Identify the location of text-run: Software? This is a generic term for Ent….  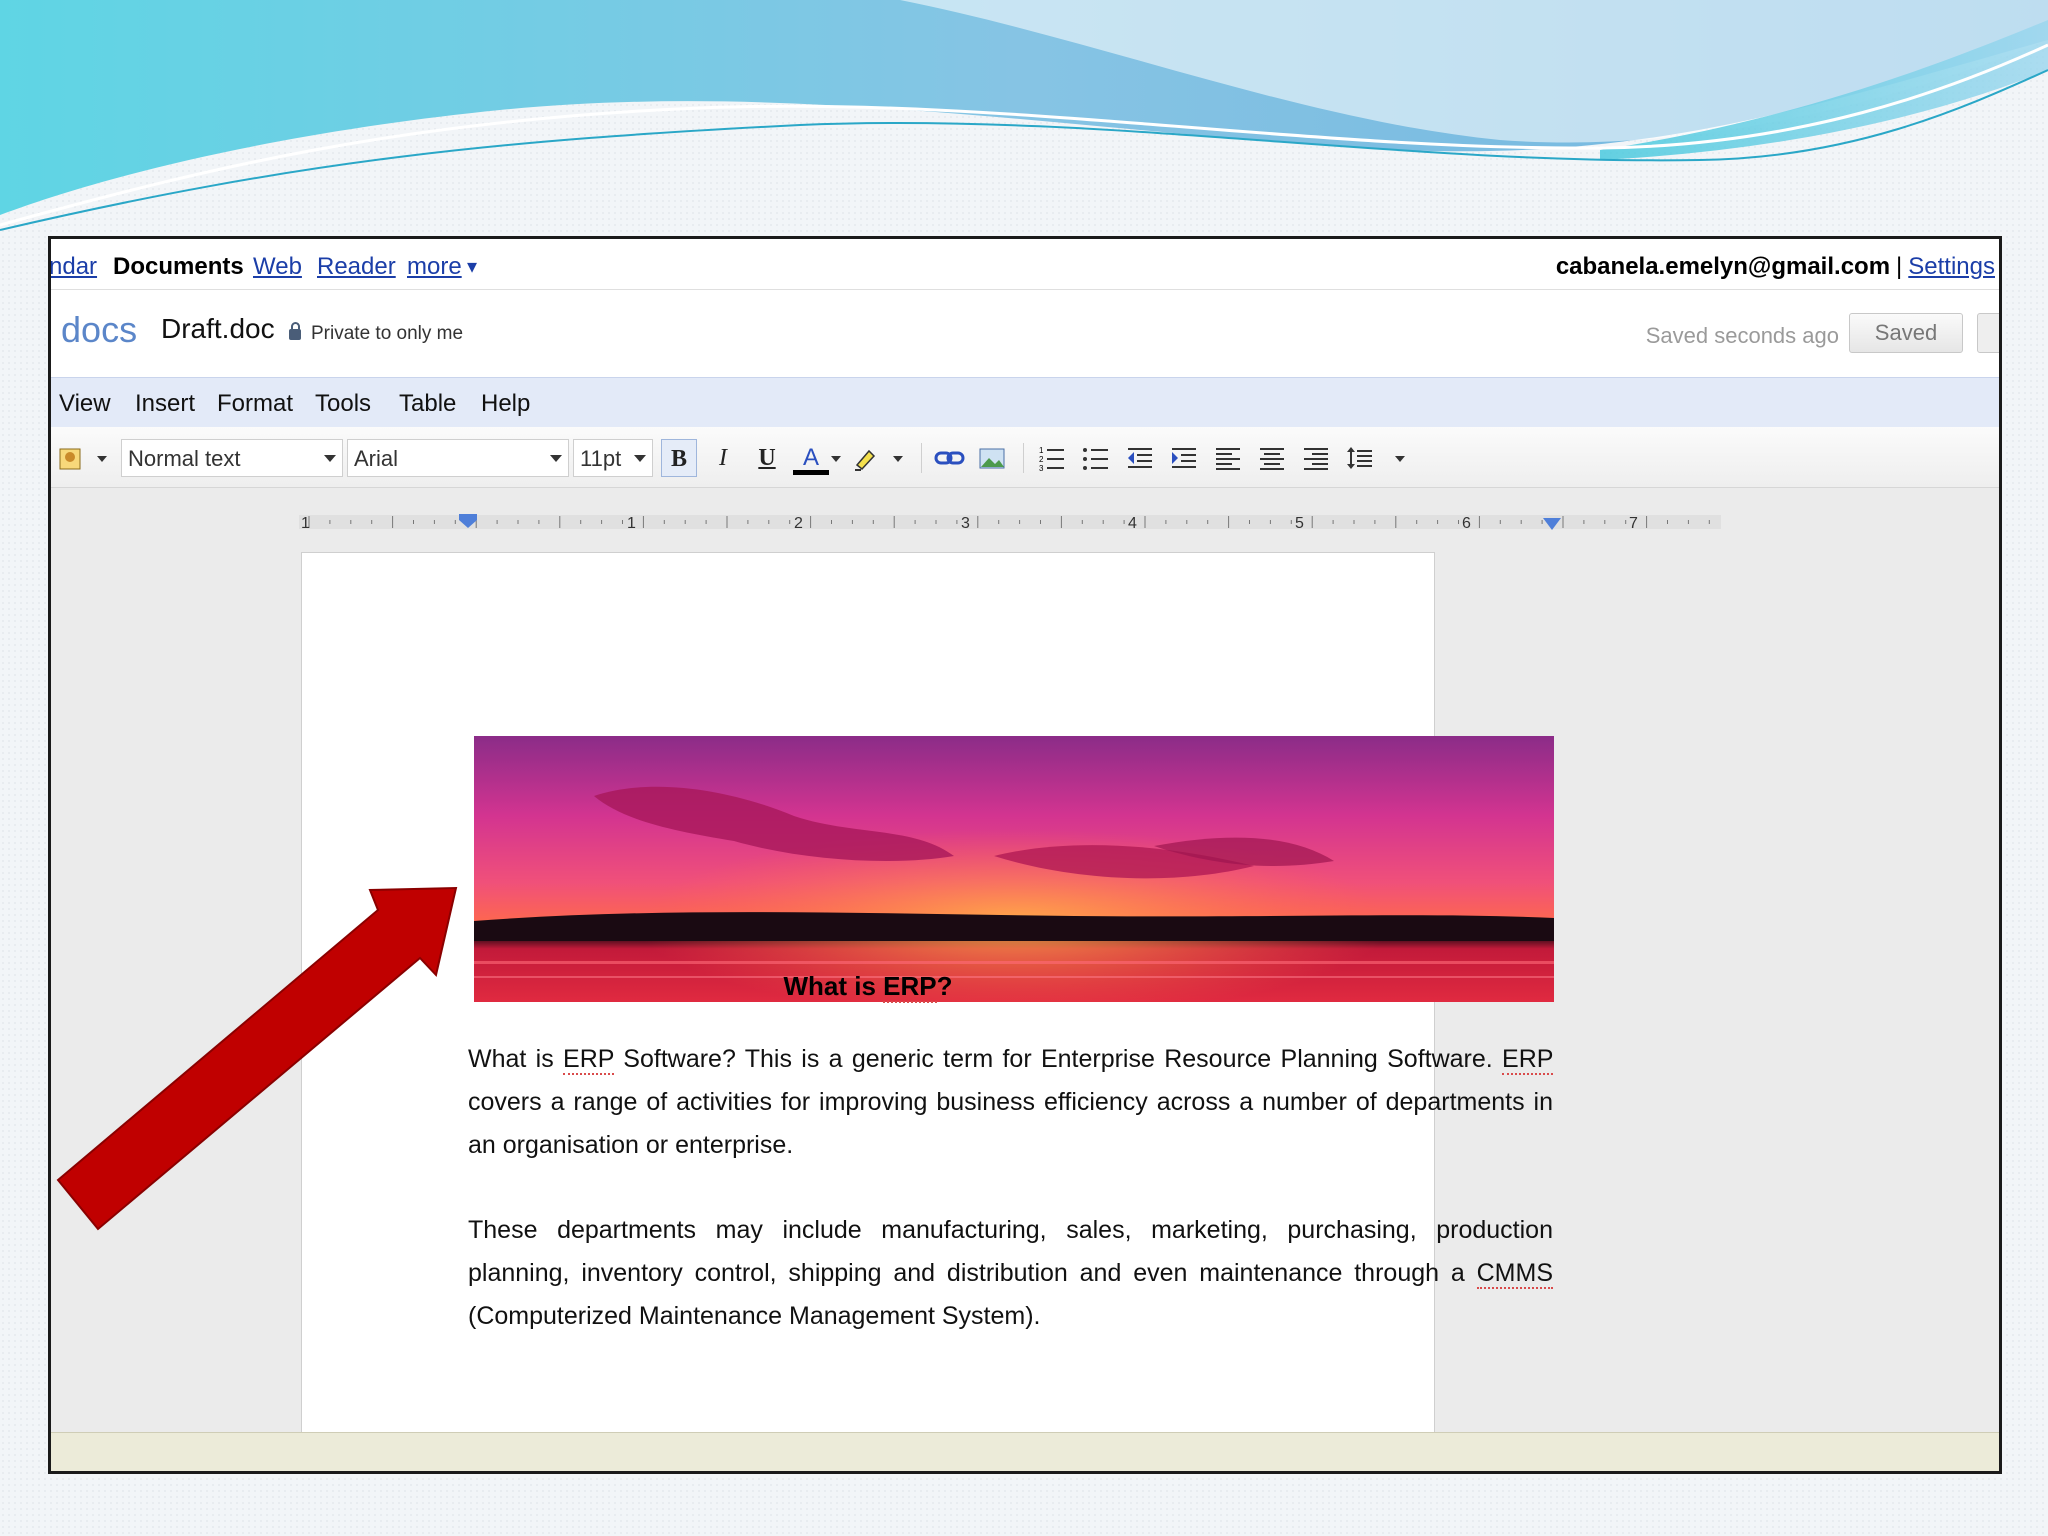
(1058, 1059).